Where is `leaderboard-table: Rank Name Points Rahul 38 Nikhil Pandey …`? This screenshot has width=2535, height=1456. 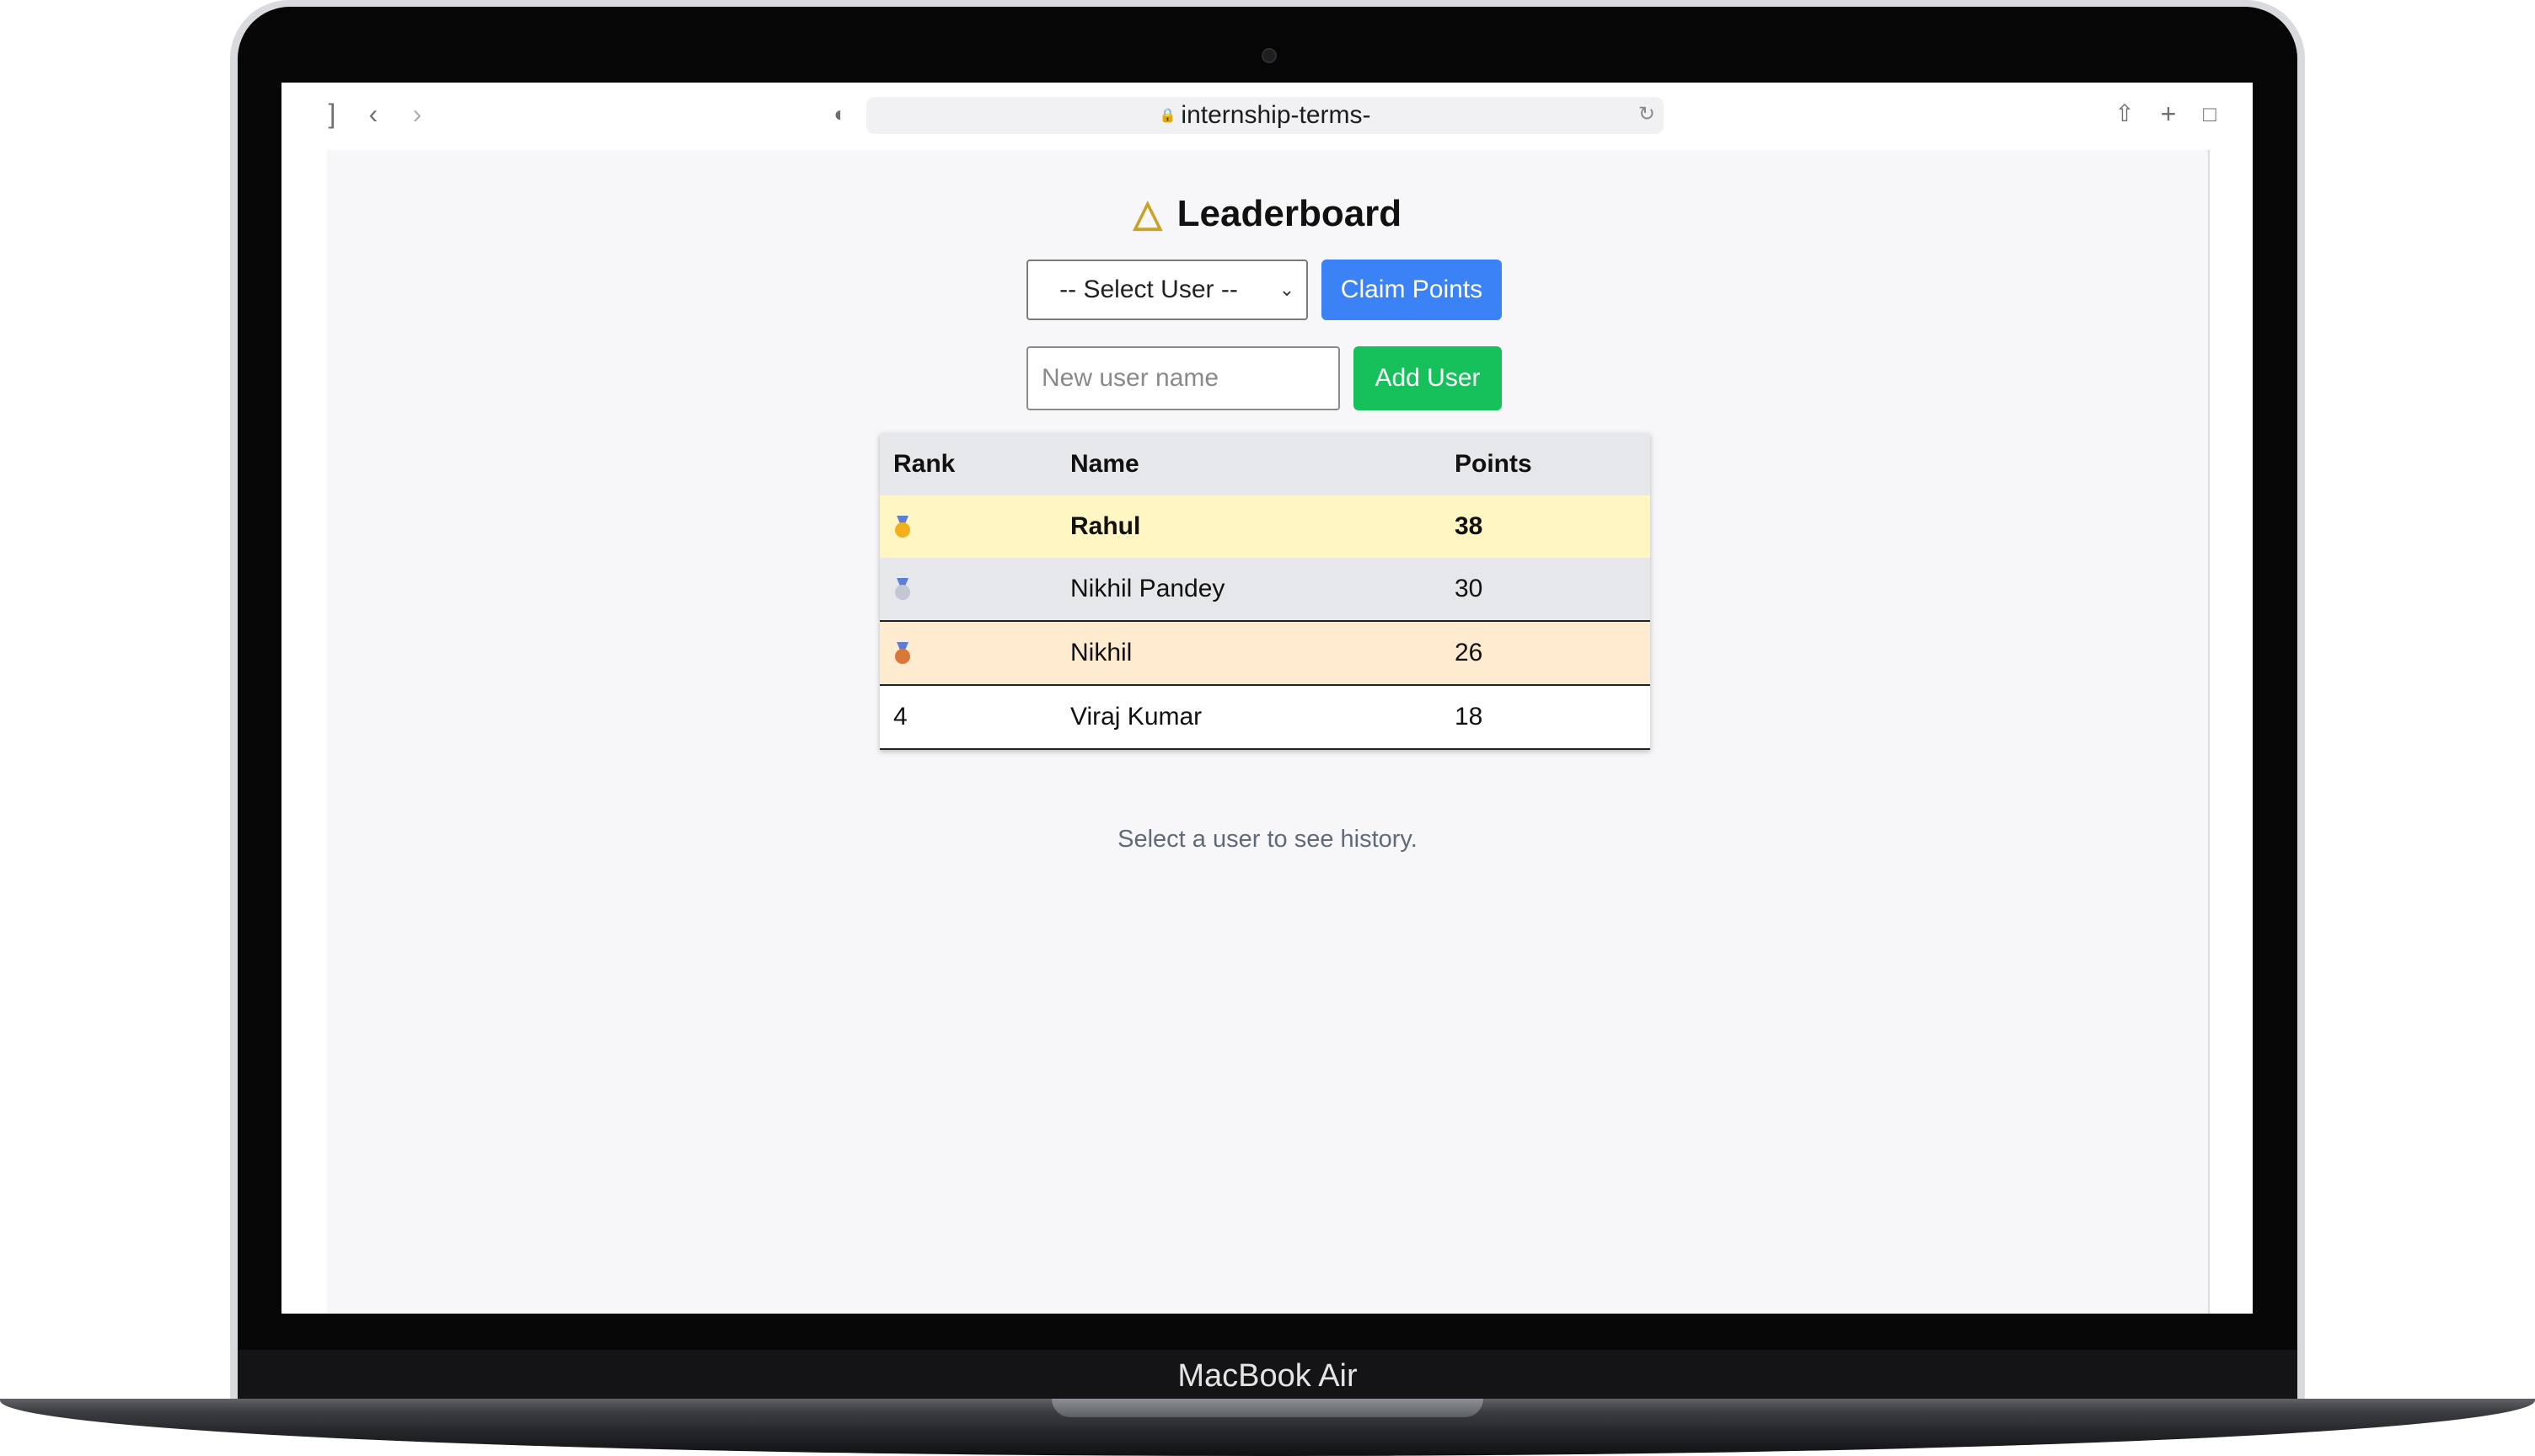
leaderboard-table: Rank Name Points Rahul 38 Nikhil Pandey … is located at coordinates (1265, 591).